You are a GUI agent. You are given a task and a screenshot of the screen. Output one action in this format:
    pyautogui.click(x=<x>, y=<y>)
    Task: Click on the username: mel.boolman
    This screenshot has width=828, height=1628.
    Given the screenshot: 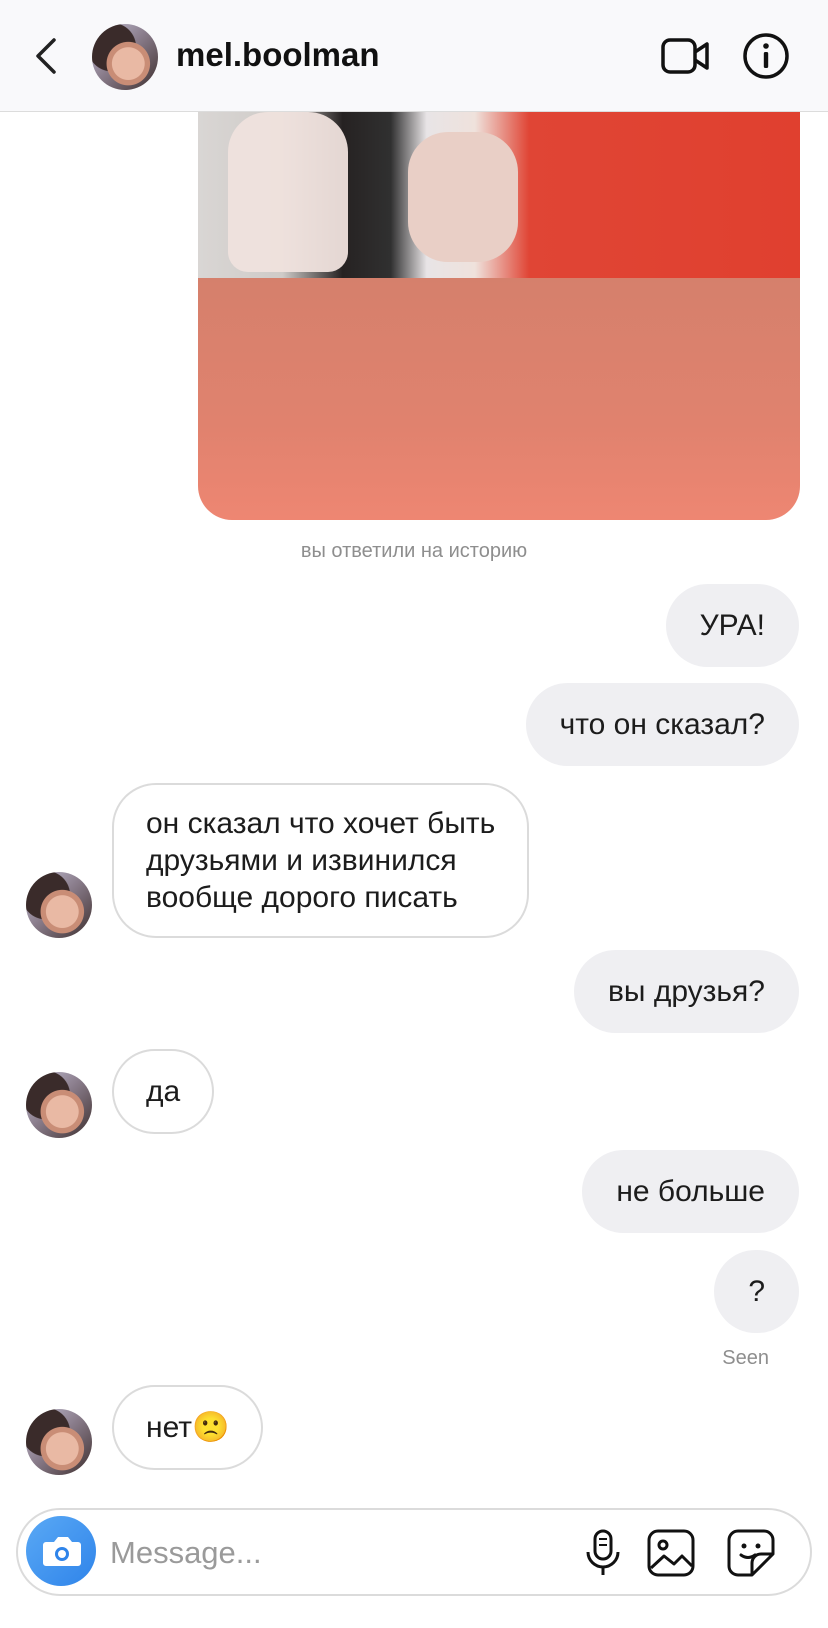 What is the action you would take?
    pyautogui.click(x=278, y=55)
    